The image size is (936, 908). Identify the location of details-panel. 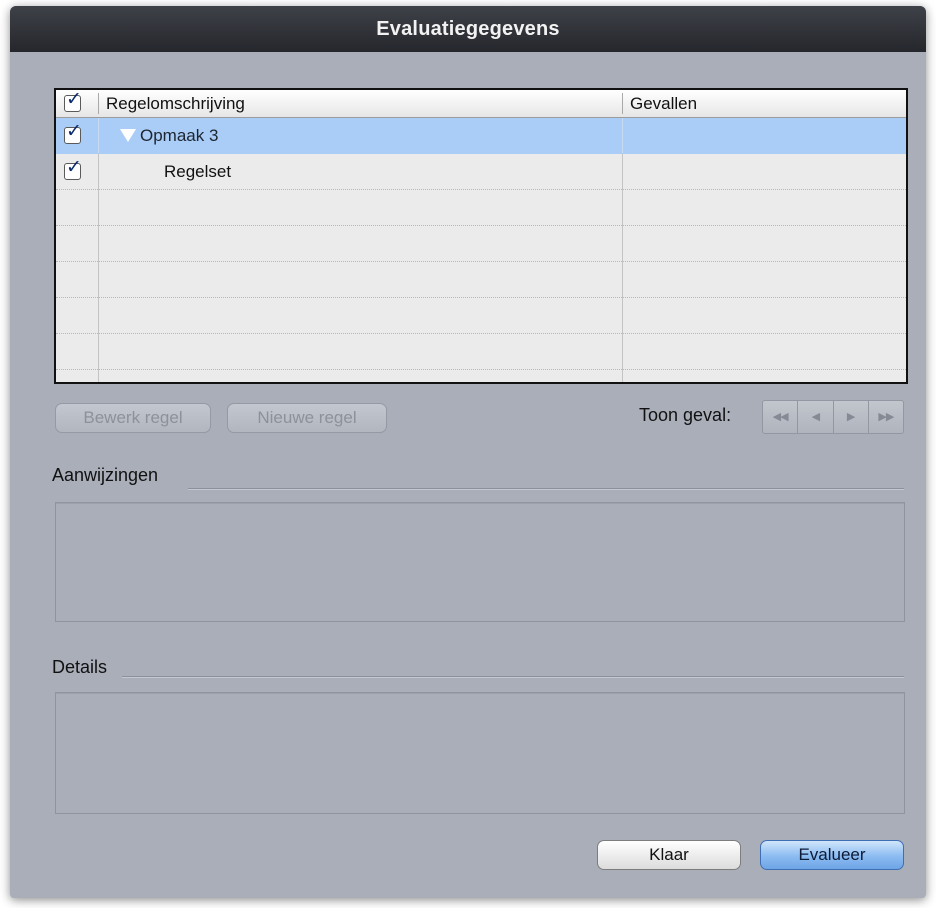
(480, 753).